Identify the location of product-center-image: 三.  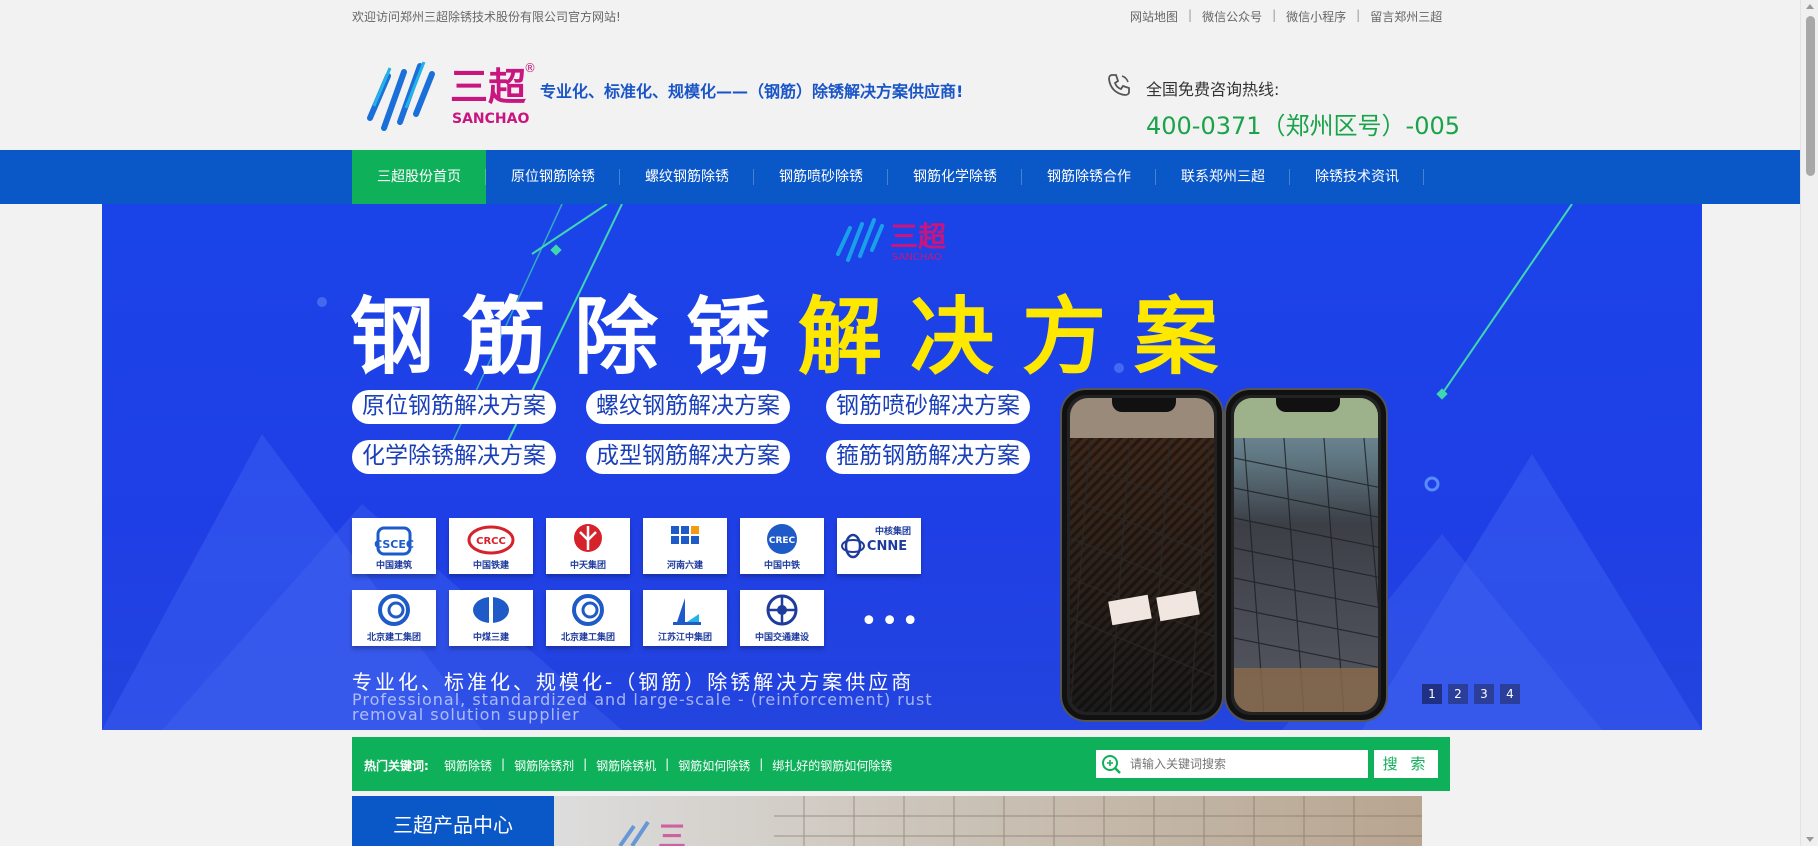
(988, 821).